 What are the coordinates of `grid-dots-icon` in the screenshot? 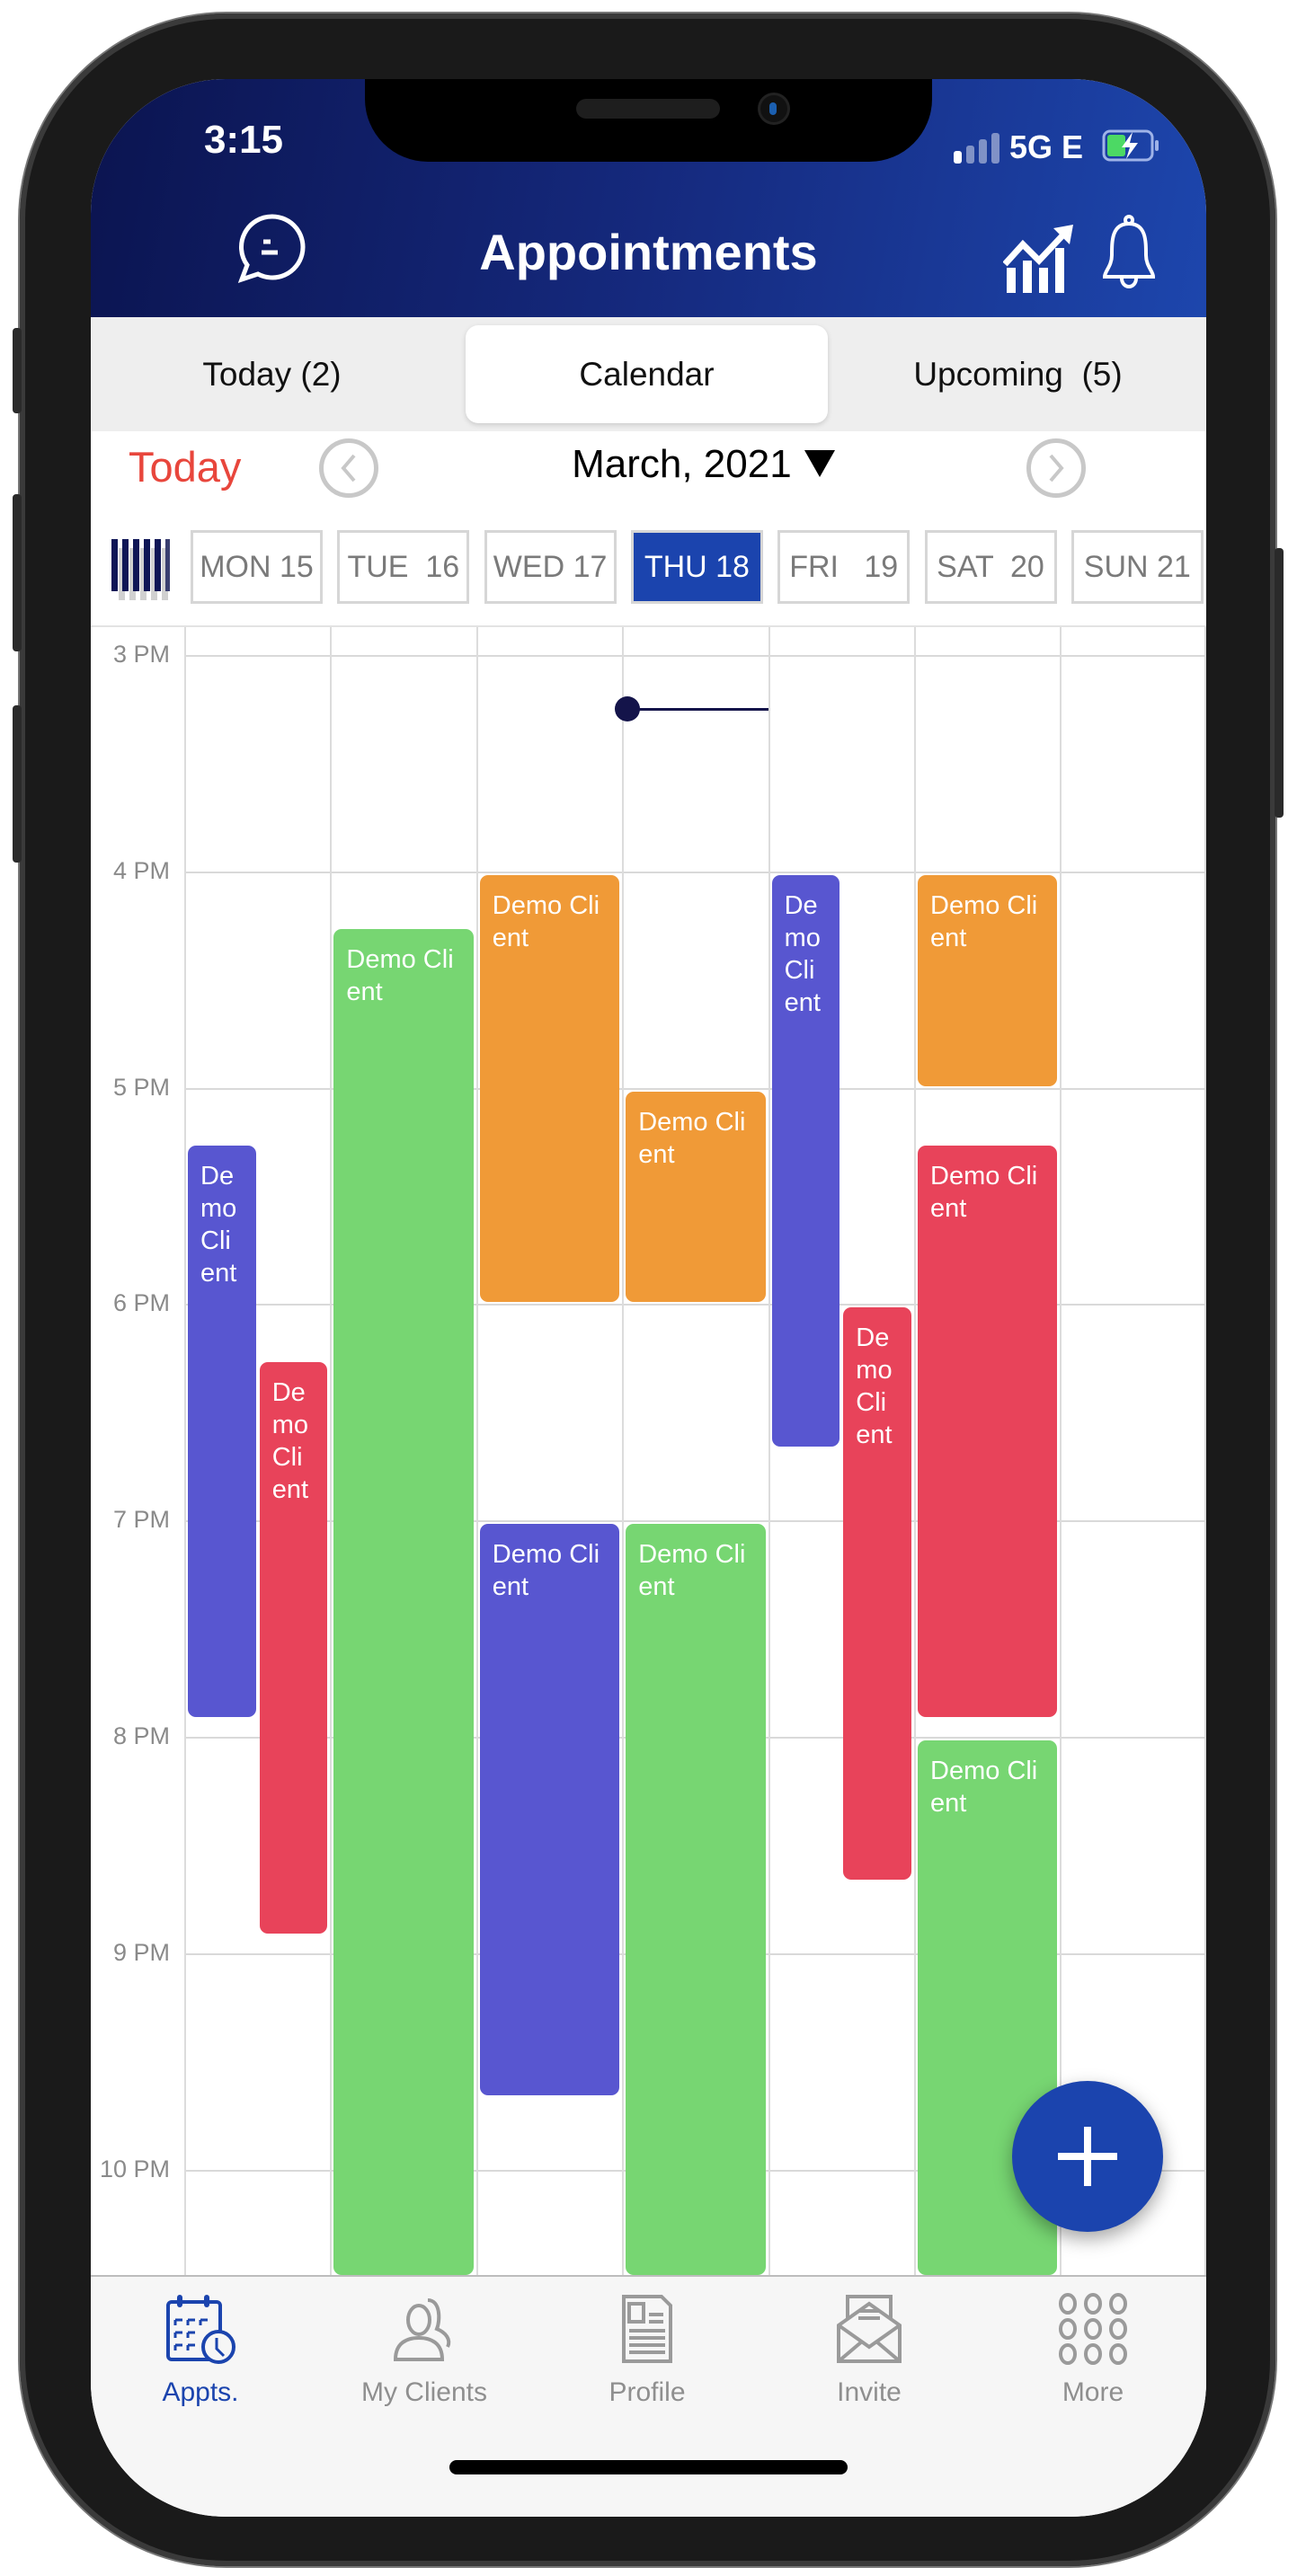 It's located at (1093, 2329).